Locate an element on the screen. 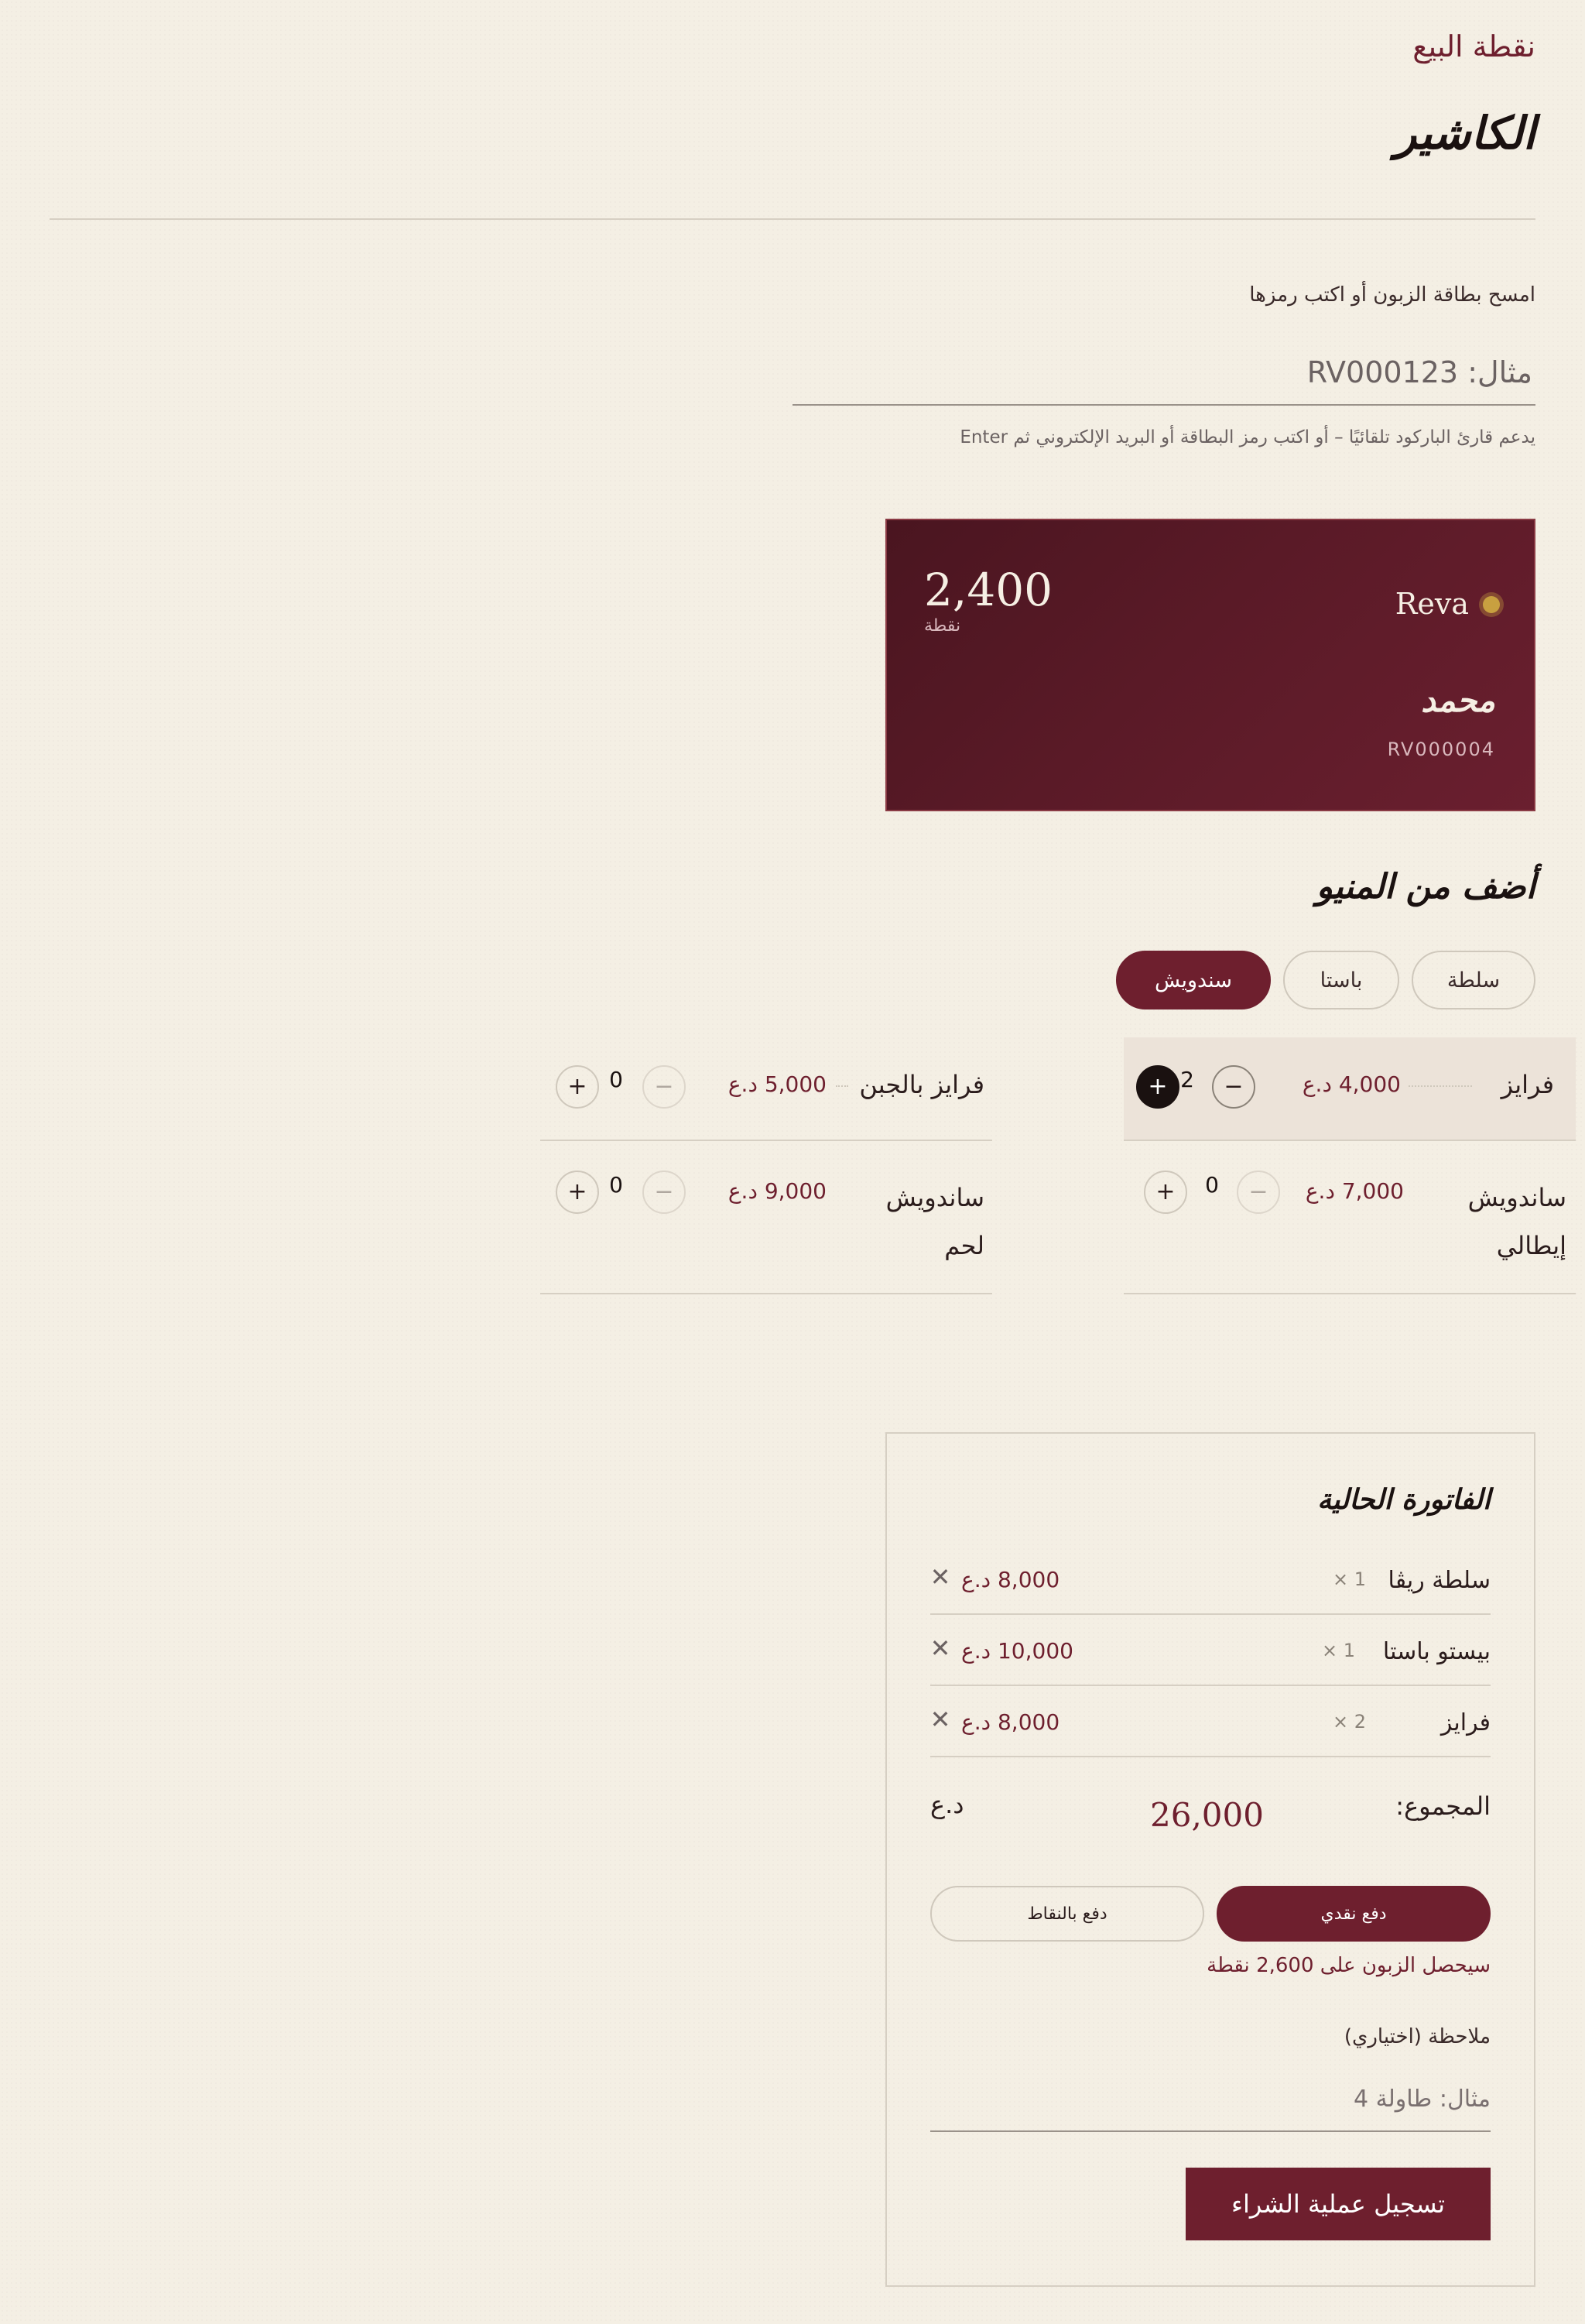 The width and height of the screenshot is (1585, 2324). tab-pasta: باستا is located at coordinates (1341, 980).